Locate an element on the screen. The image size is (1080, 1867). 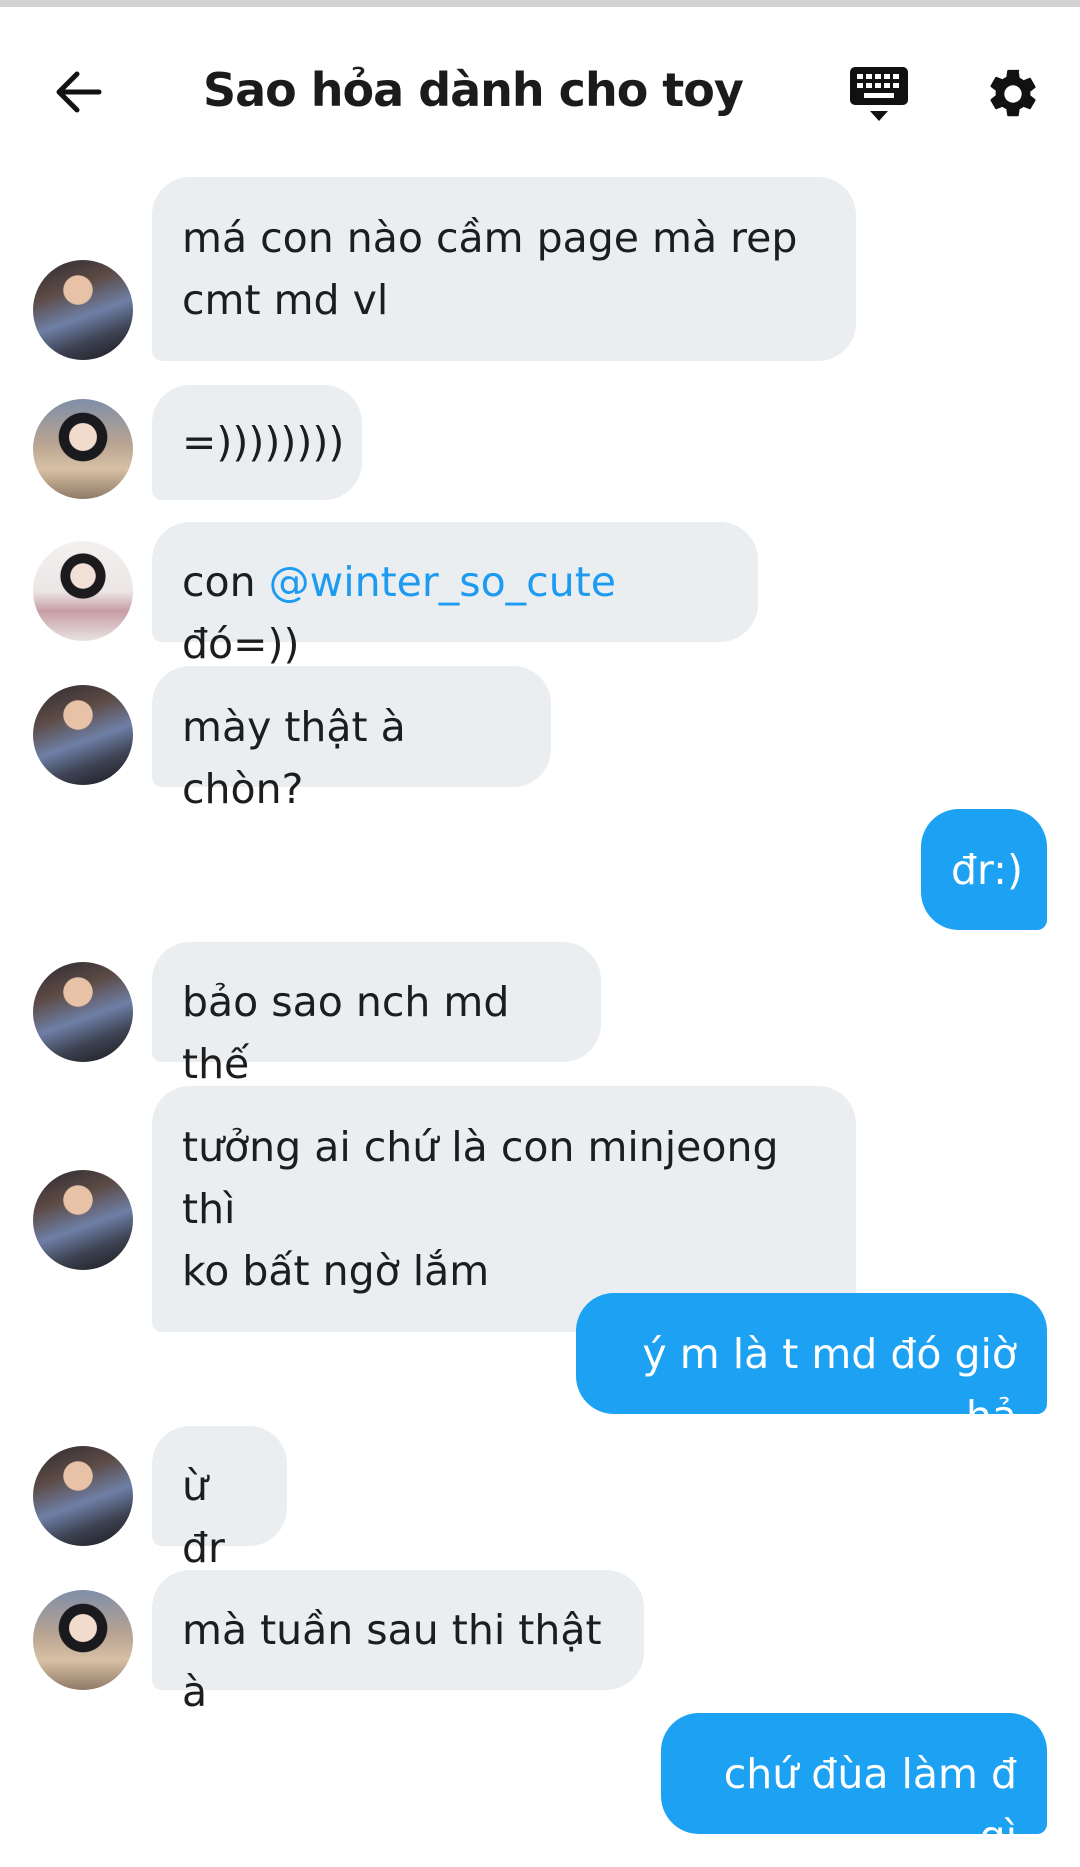
chat-header: Sao hỏa dành cho toy is located at coordinates (540, 86).